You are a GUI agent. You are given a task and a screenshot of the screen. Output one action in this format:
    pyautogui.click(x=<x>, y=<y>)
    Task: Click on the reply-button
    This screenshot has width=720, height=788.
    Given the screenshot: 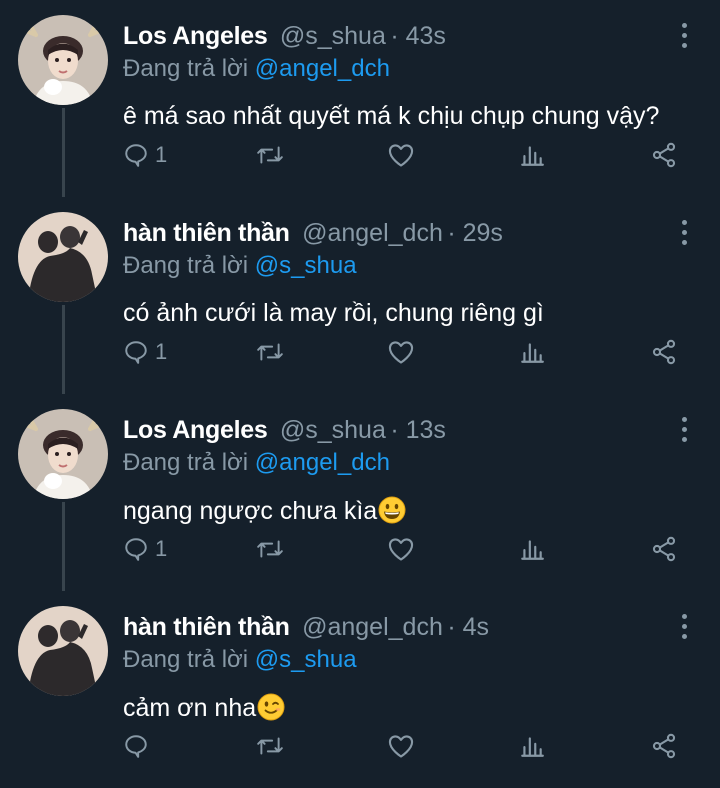 What is the action you would take?
    pyautogui.click(x=139, y=746)
    